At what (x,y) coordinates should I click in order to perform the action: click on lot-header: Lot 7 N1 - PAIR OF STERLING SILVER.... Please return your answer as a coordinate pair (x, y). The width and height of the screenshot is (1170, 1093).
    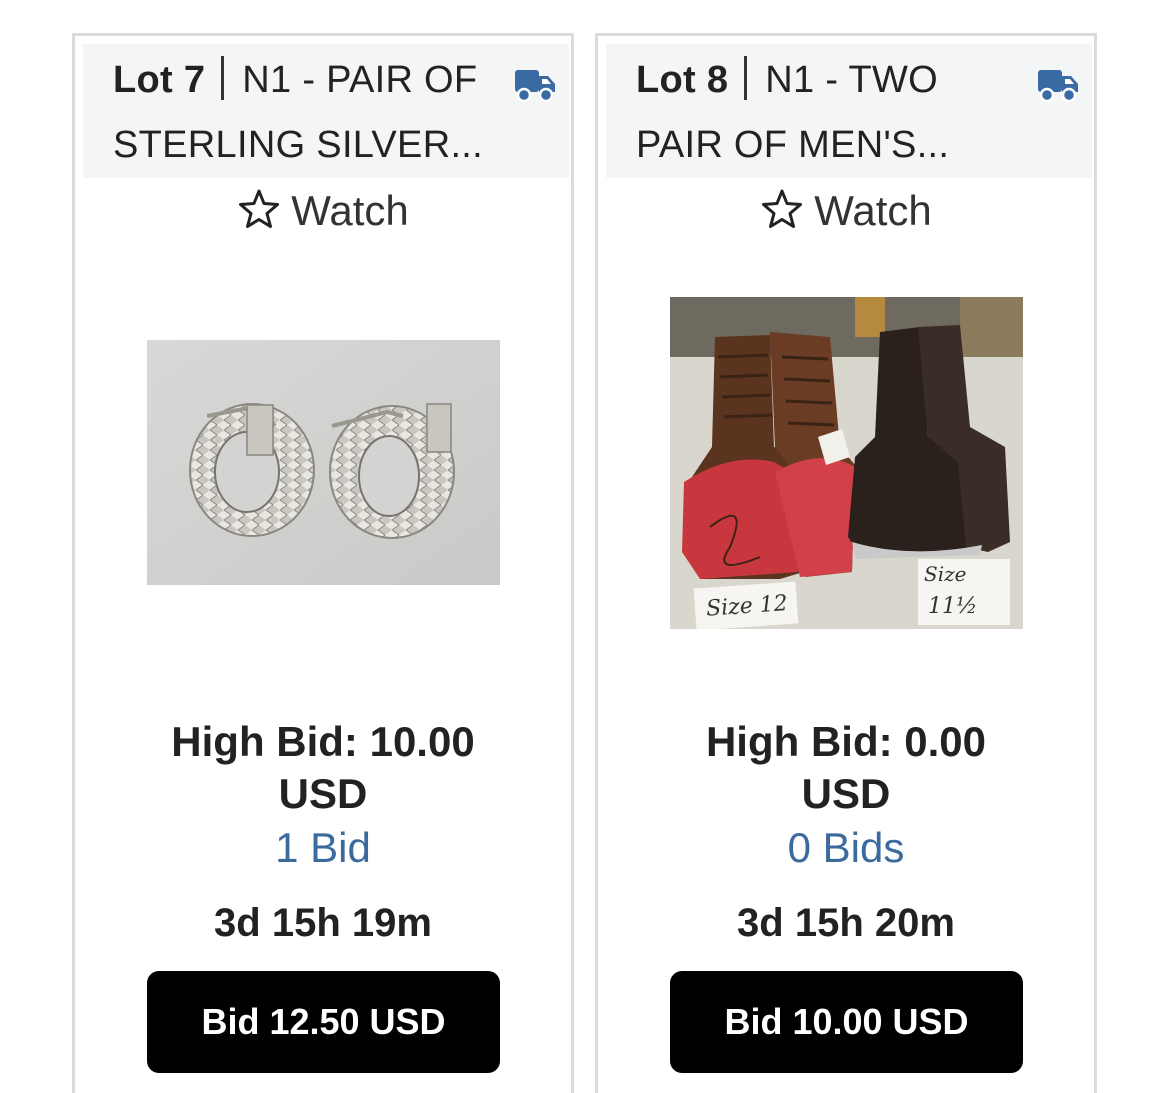
    Looking at the image, I should click on (326, 111).